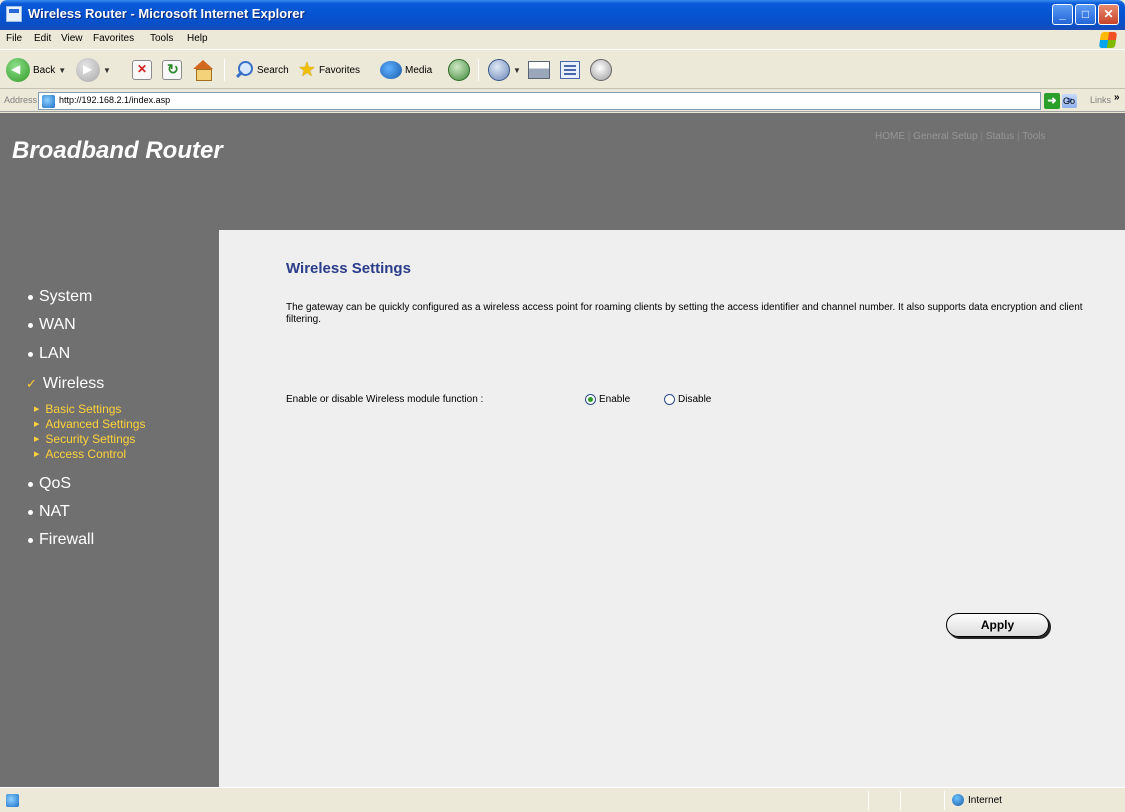  What do you see at coordinates (36, 70) in the screenshot?
I see `back-button: Back ▼` at bounding box center [36, 70].